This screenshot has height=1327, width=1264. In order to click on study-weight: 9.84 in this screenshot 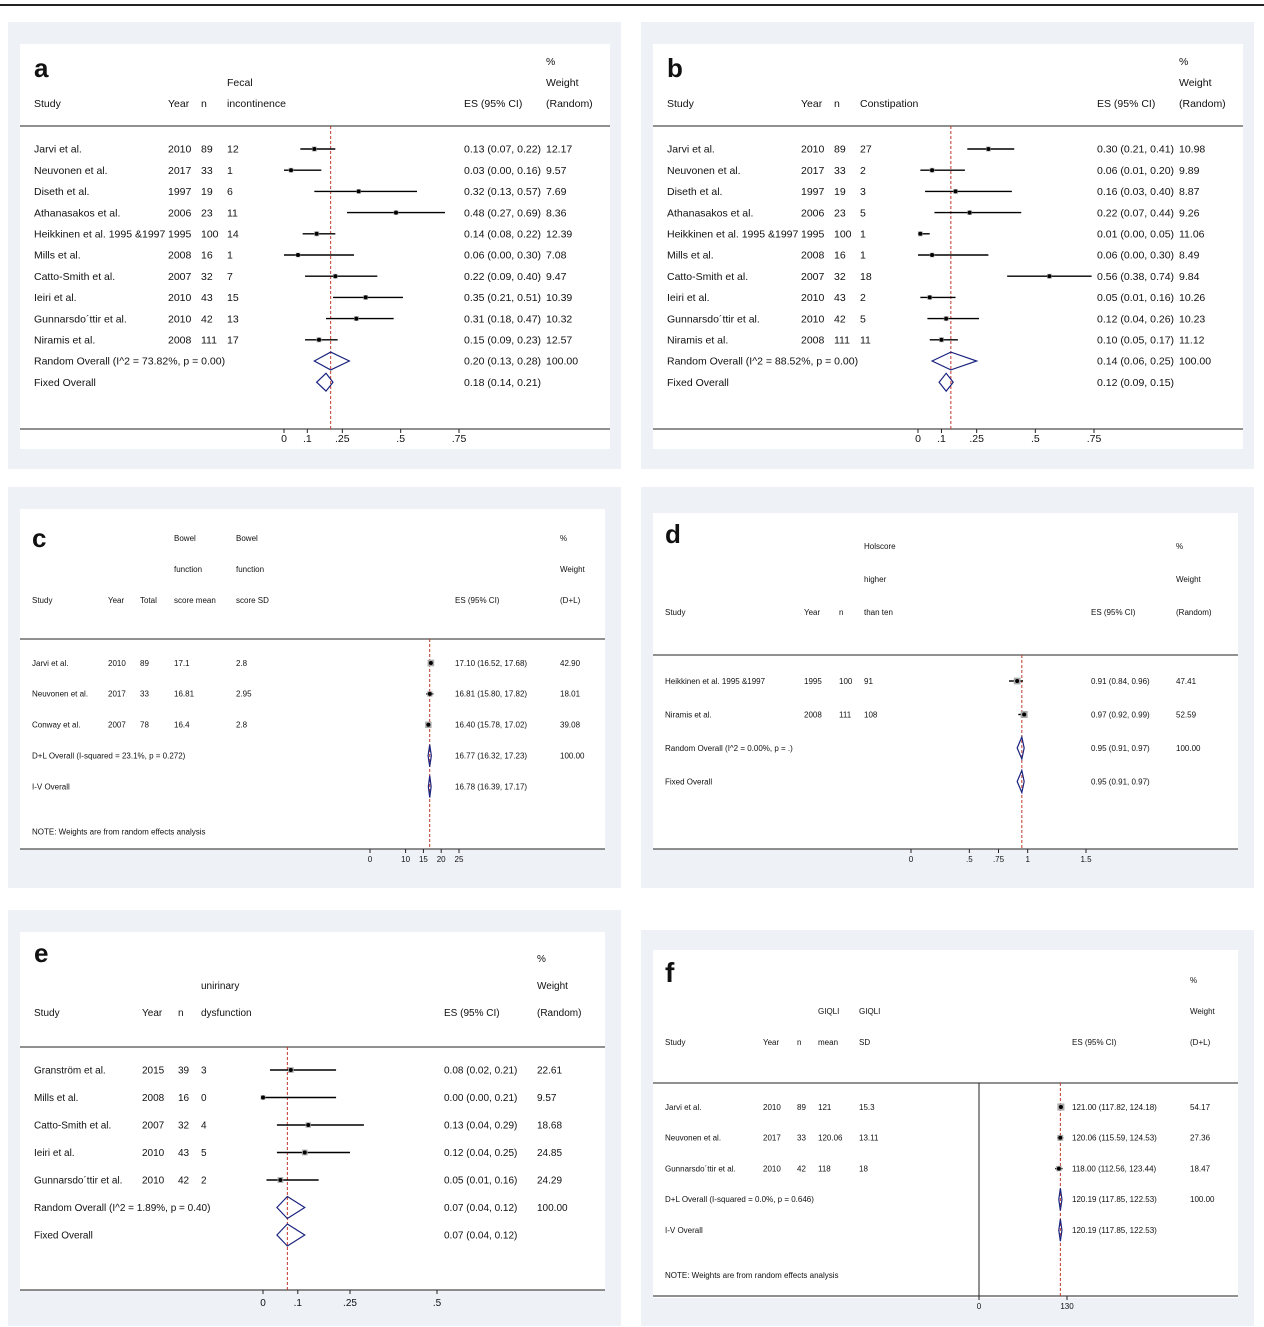, I will do `click(1189, 277)`.